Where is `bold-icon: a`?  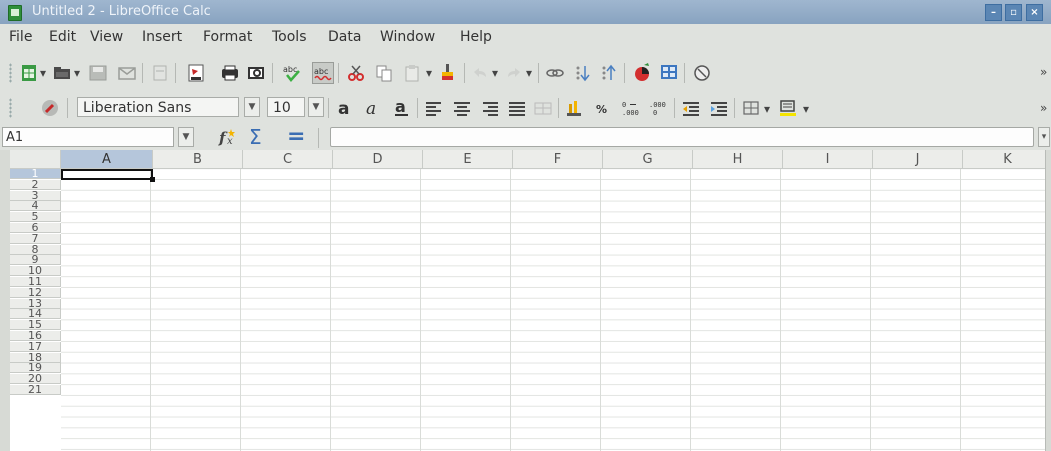 bold-icon: a is located at coordinates (346, 108).